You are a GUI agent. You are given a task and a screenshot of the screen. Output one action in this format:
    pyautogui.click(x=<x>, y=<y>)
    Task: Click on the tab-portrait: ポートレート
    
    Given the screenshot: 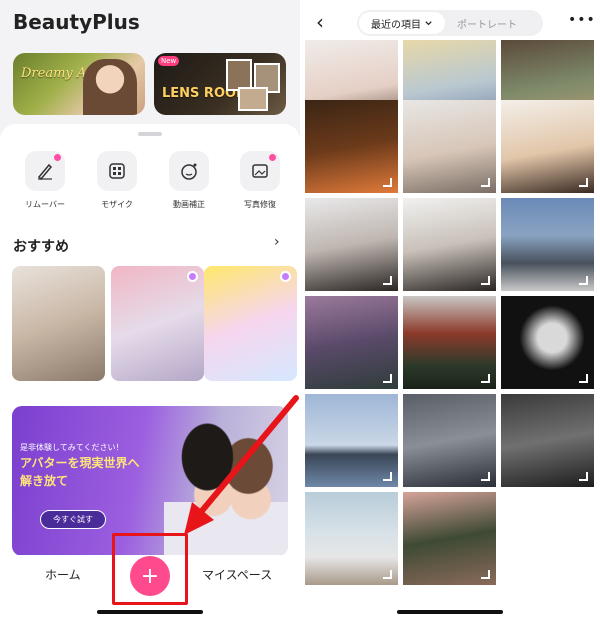 What is the action you would take?
    pyautogui.click(x=487, y=23)
    